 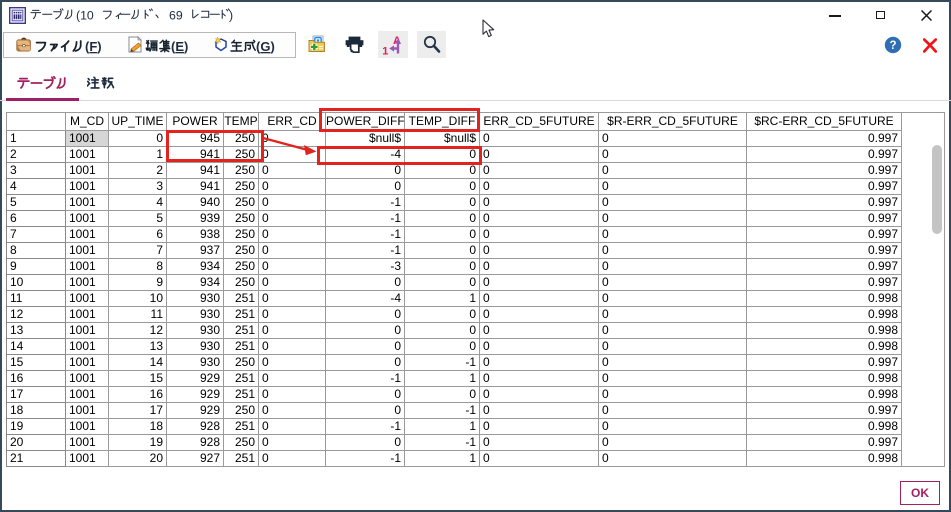 I want to click on svg-text: (F), so click(x=93, y=46).